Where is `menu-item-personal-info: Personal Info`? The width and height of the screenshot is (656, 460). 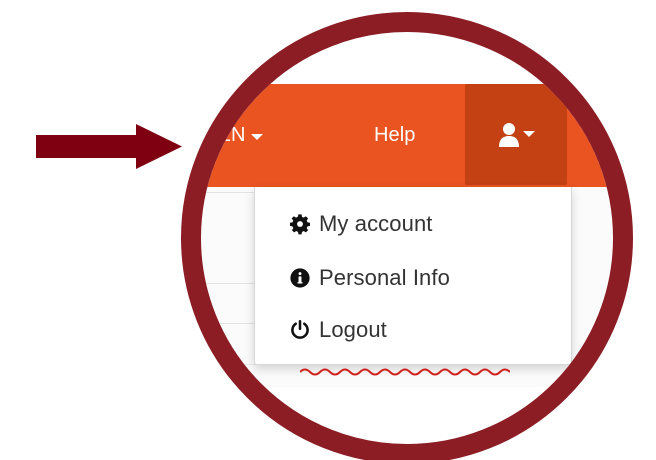 menu-item-personal-info: Personal Info is located at coordinates (369, 278).